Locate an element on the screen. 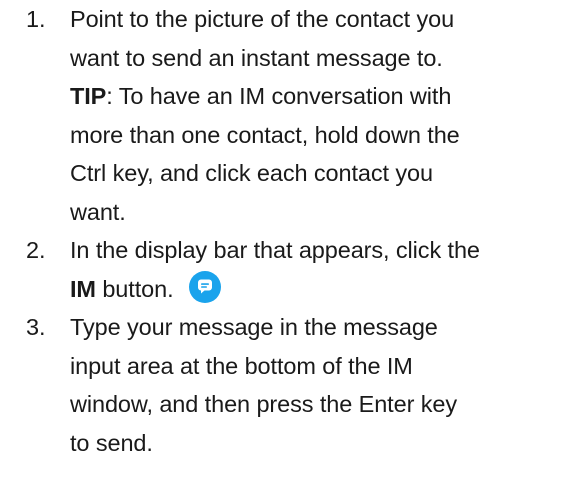 This screenshot has height=481, width=567. step-3-line-4: to send. is located at coordinates (111, 442).